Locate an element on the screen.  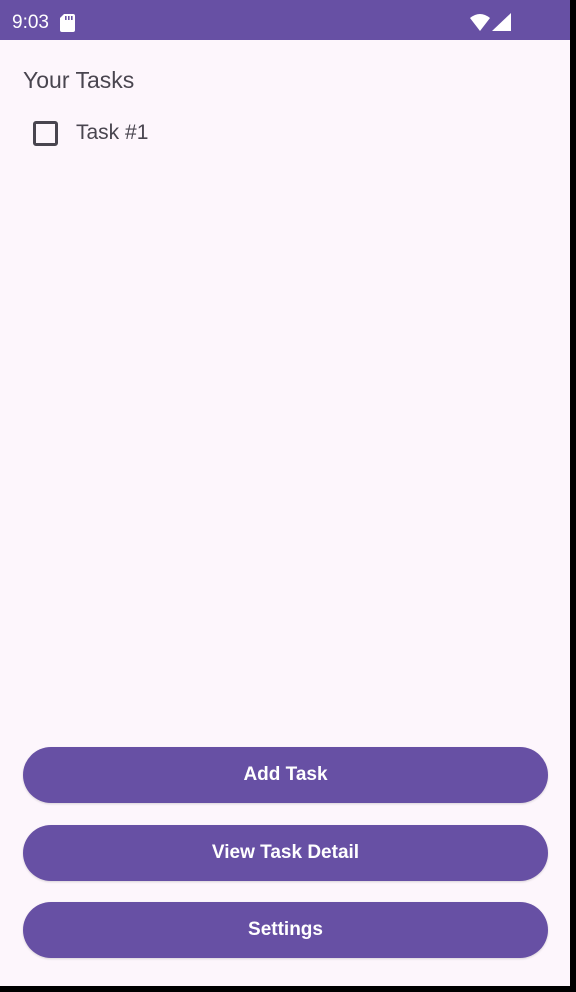
status-time: 9:03 is located at coordinates (30, 22).